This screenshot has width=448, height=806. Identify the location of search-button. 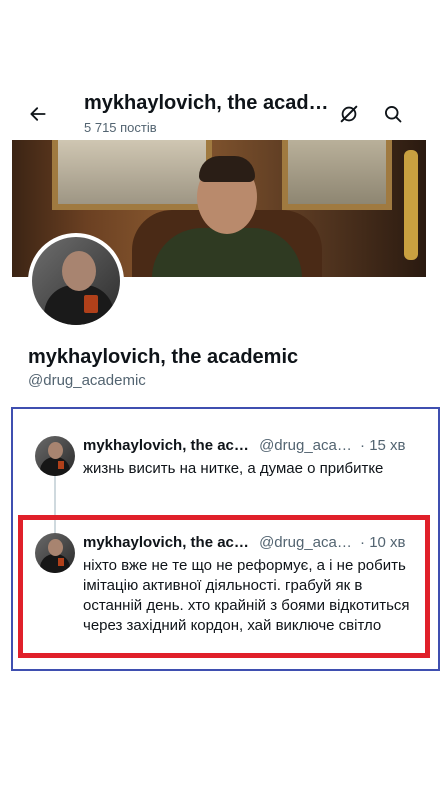
(393, 114).